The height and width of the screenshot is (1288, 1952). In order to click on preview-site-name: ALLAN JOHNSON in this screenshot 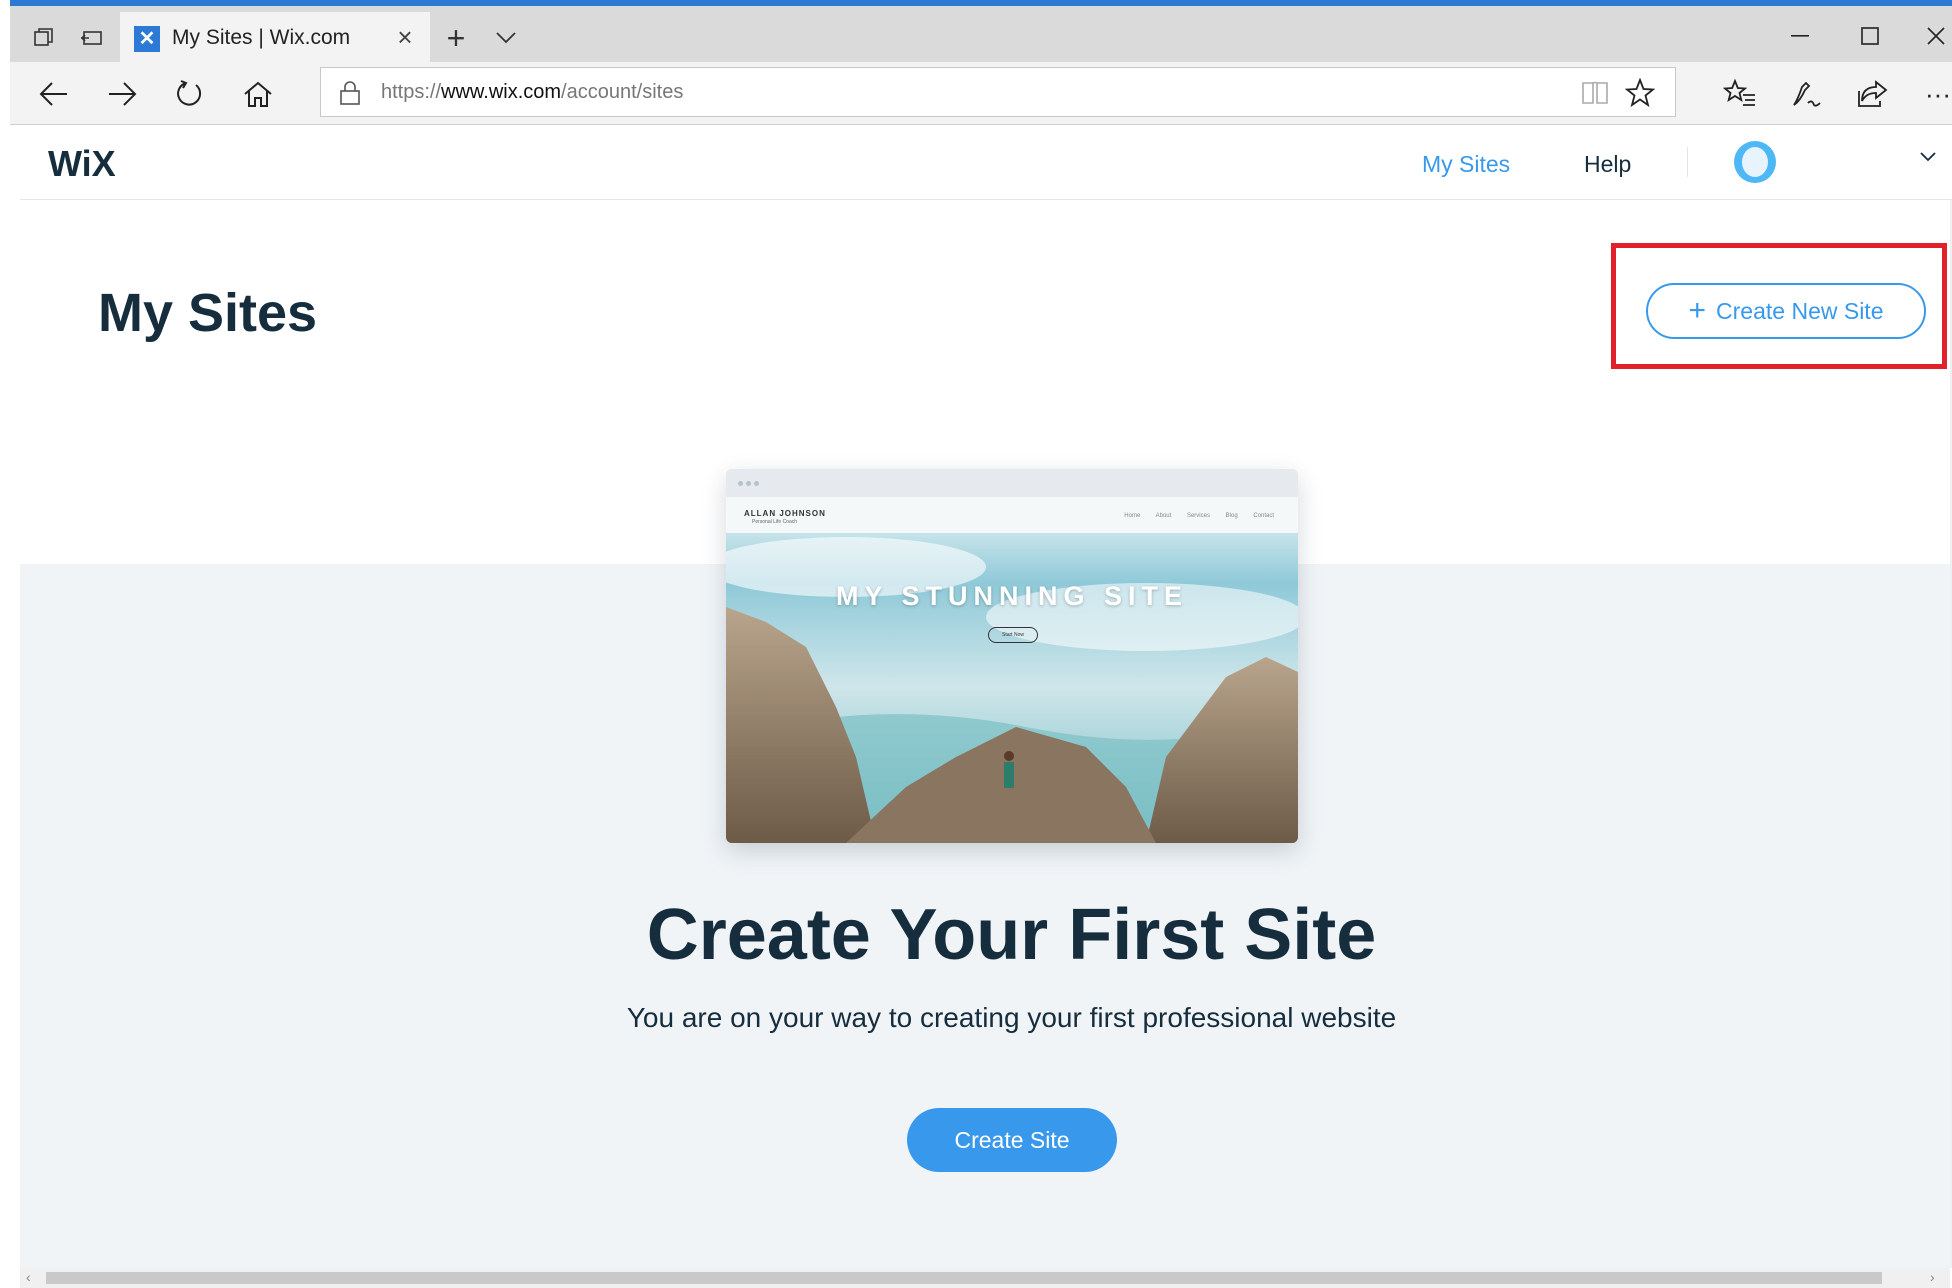, I will do `click(785, 513)`.